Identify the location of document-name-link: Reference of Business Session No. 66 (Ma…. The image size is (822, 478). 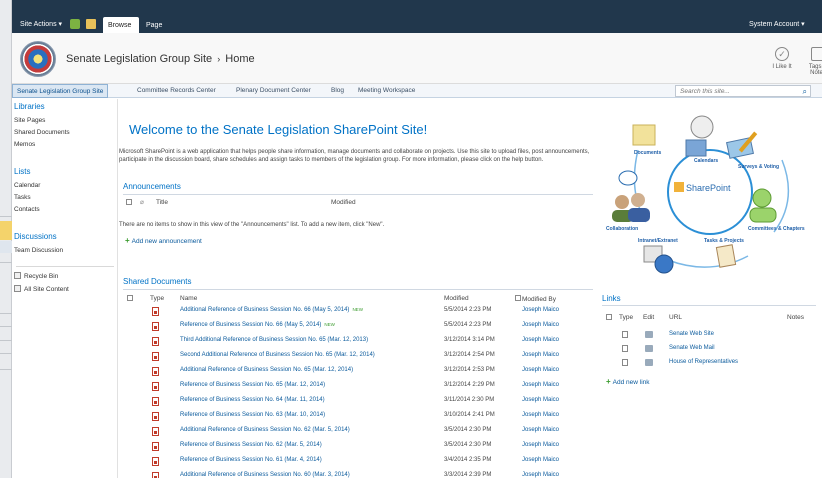
(257, 325).